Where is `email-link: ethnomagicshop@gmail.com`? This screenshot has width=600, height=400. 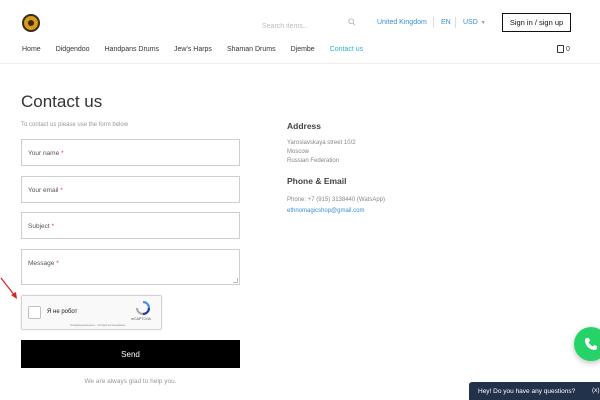
email-link: ethnomagicshop@gmail.com is located at coordinates (325, 211).